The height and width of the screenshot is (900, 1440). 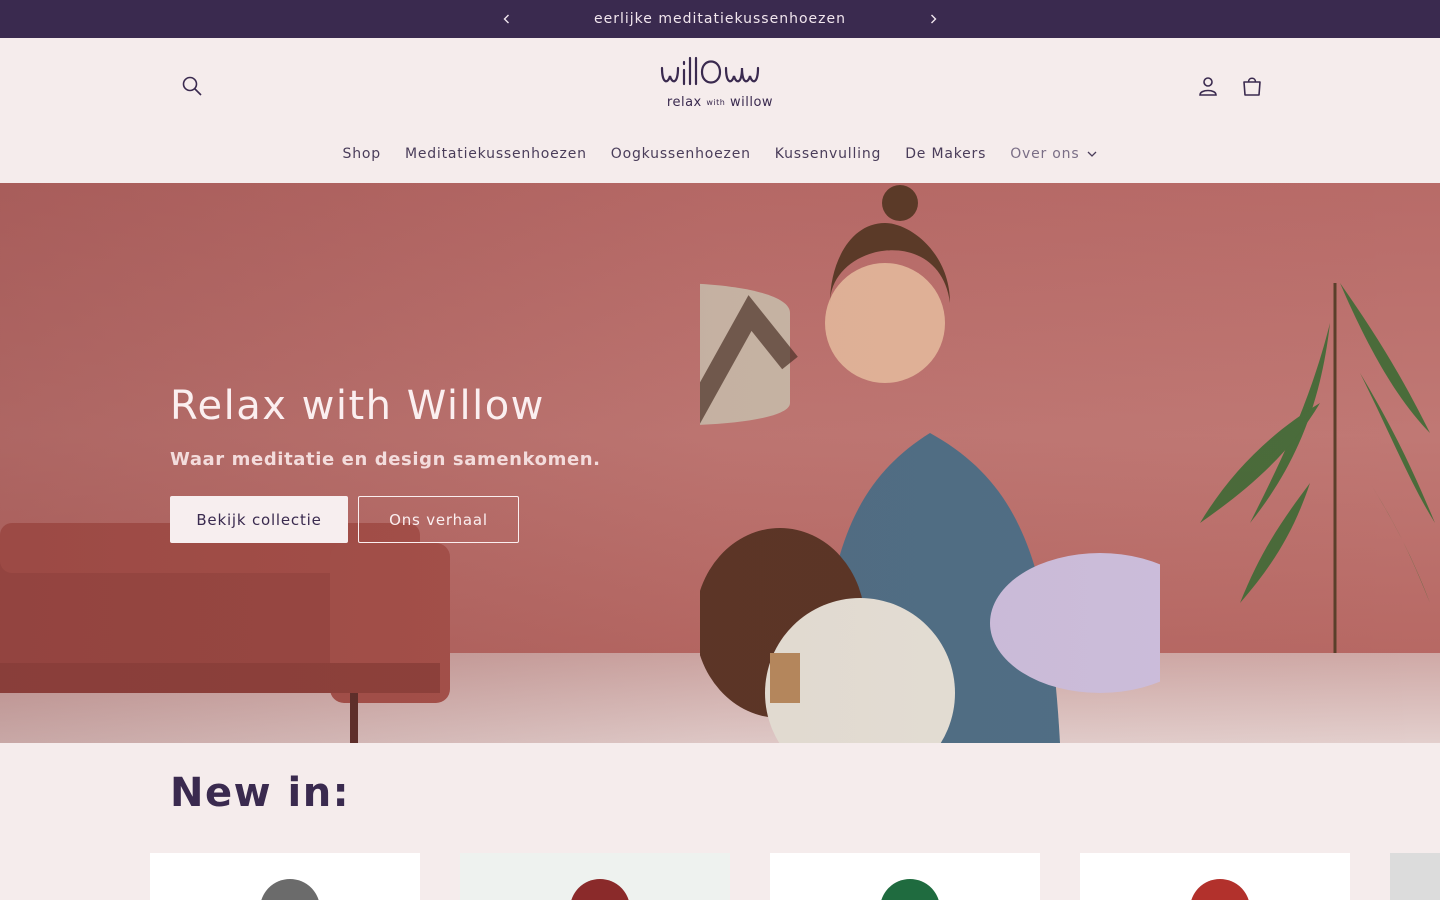 I want to click on nav-item-over-ons: Over ons, so click(x=1053, y=154).